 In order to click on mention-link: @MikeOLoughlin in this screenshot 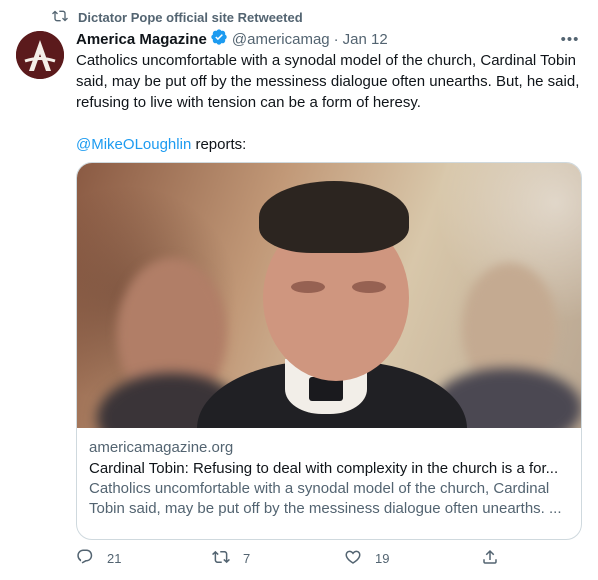, I will do `click(133, 144)`.